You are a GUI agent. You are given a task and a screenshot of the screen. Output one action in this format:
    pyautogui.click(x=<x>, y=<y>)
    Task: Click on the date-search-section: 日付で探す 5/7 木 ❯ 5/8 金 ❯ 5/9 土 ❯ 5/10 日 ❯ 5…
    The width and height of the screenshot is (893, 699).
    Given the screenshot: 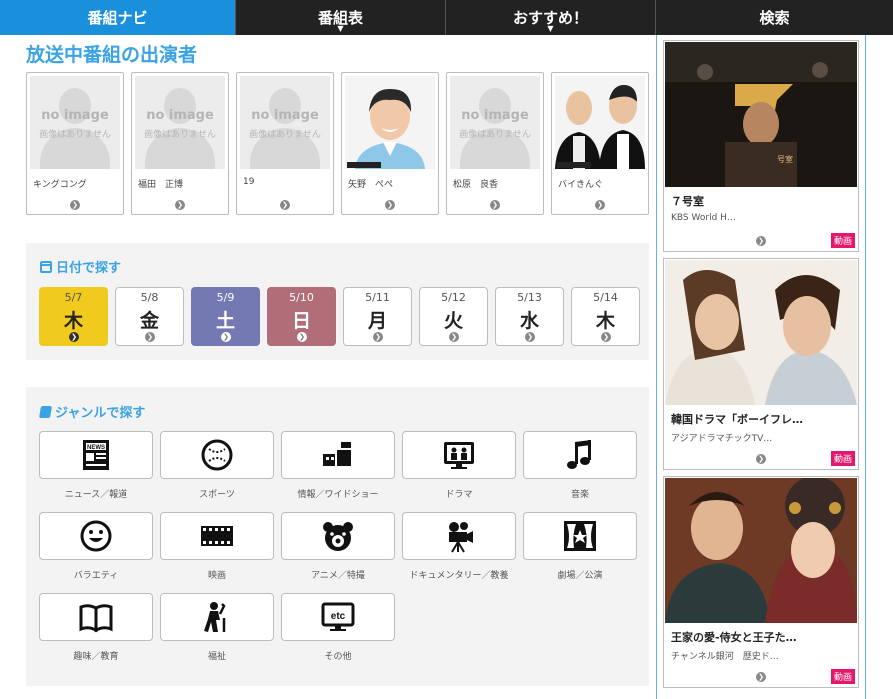 What is the action you would take?
    pyautogui.click(x=337, y=301)
    